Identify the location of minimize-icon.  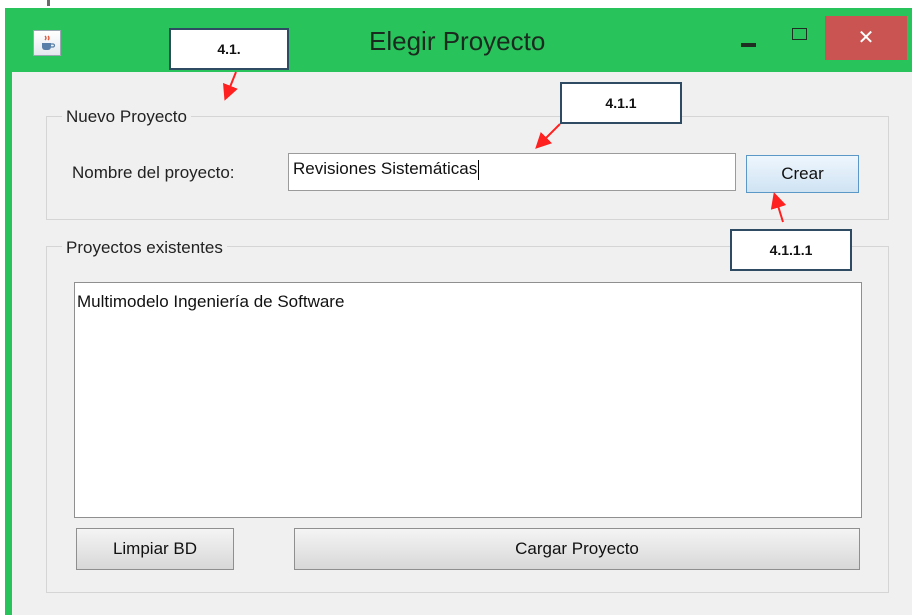
(748, 35).